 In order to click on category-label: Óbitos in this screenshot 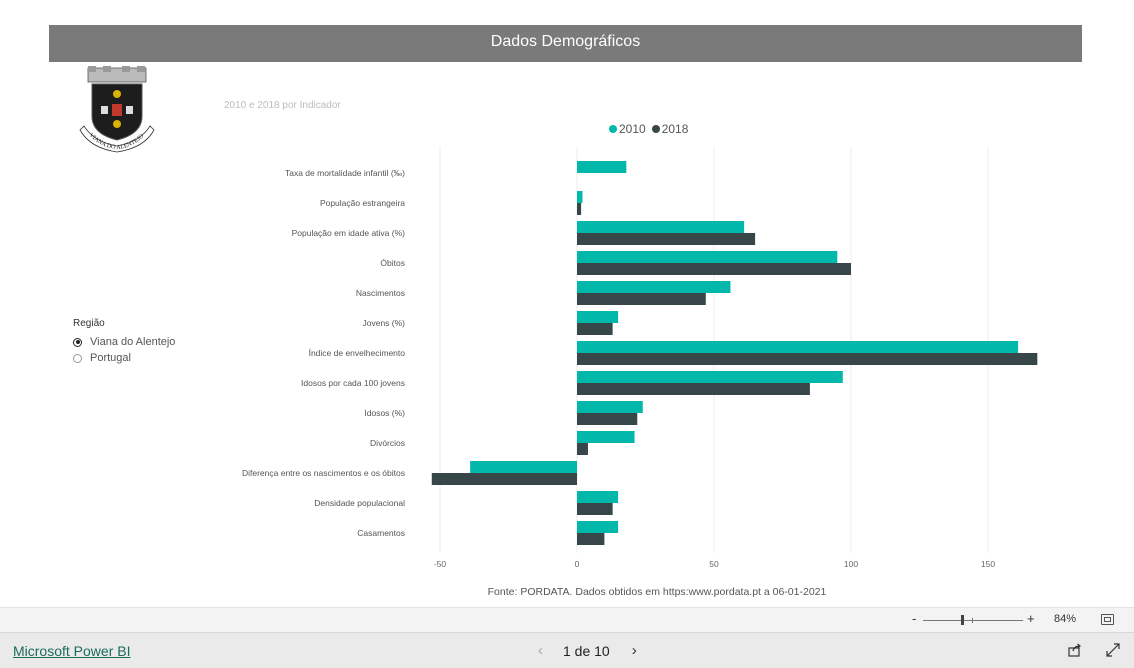, I will do `click(392, 263)`.